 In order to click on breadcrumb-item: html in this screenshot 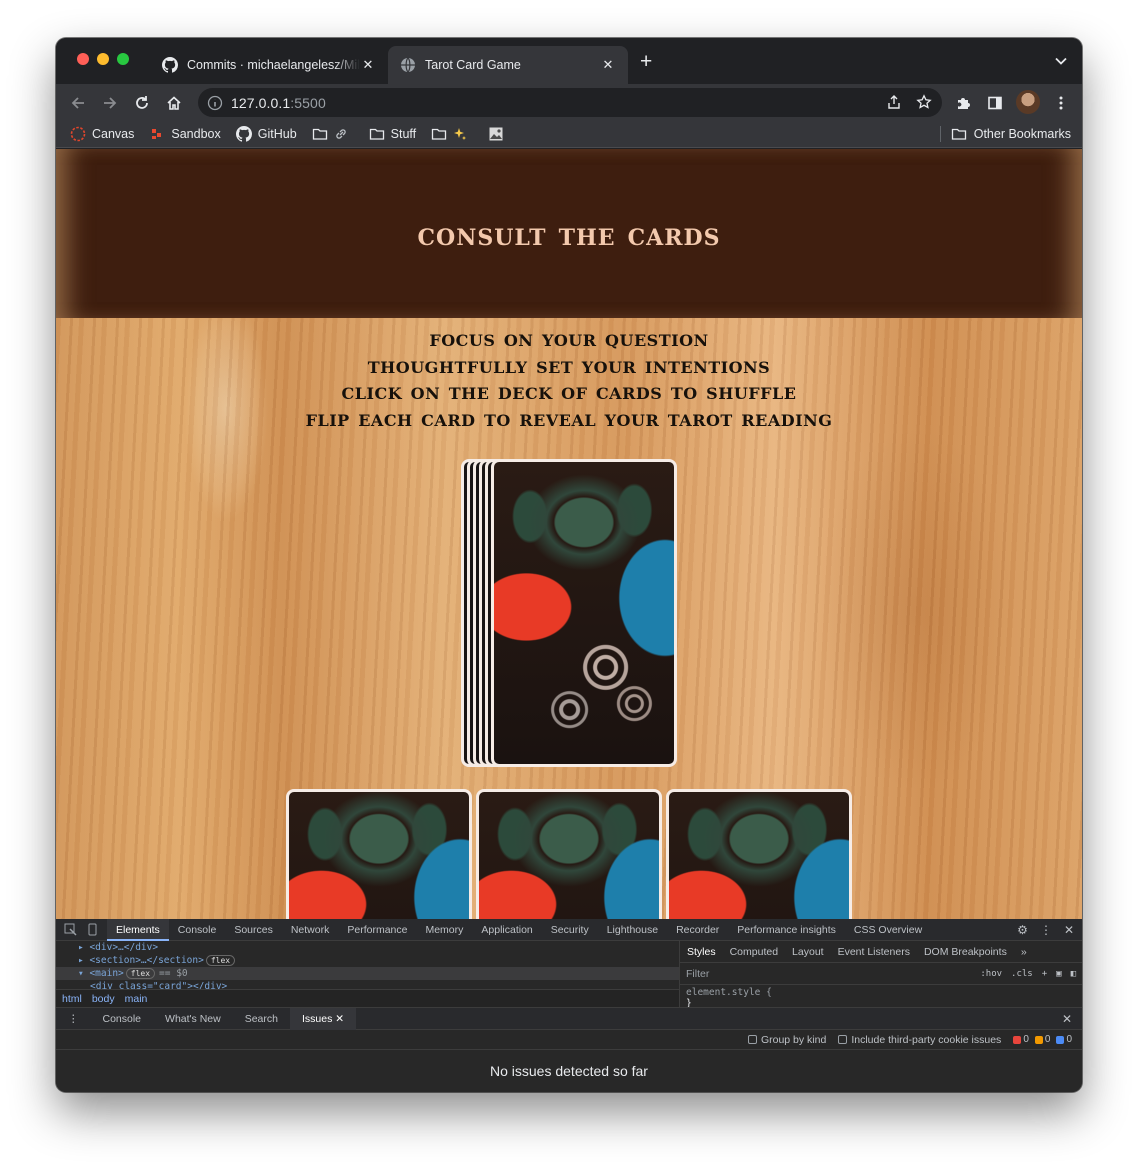, I will do `click(72, 999)`.